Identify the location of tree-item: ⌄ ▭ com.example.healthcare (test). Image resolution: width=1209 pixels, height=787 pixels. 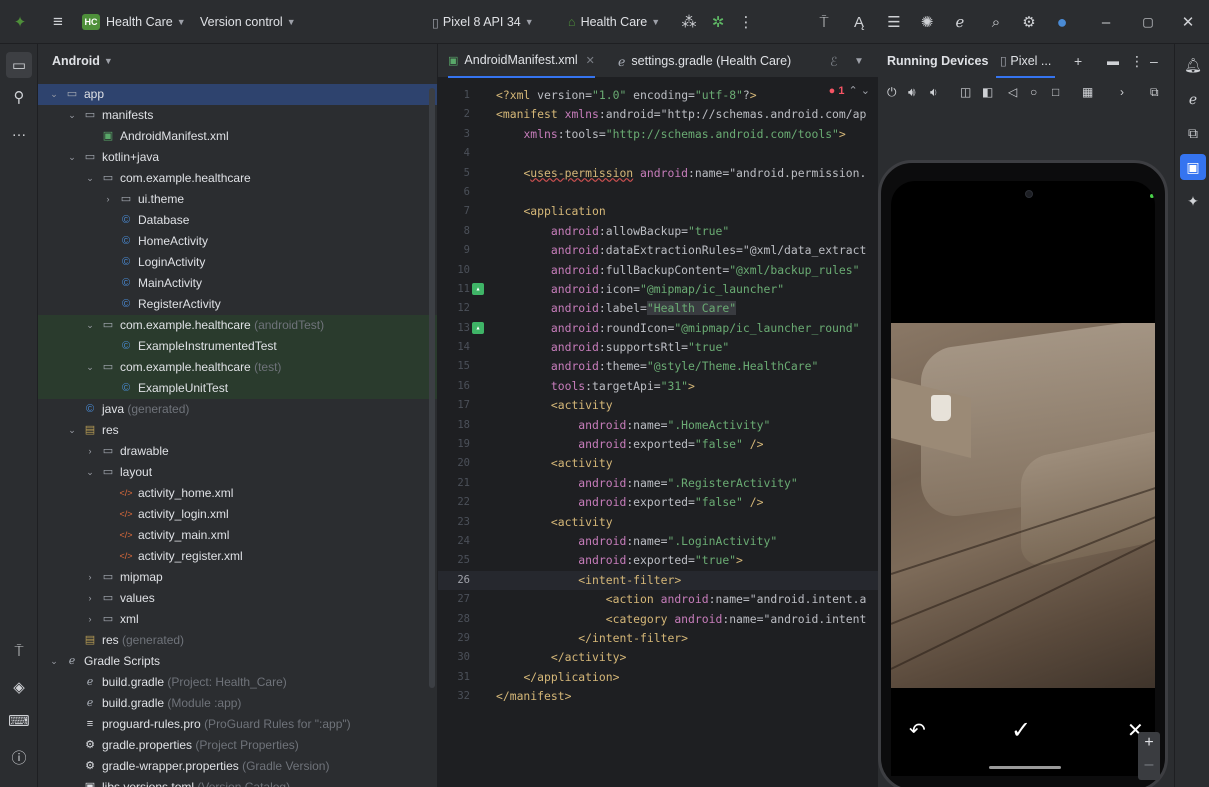
(237, 367).